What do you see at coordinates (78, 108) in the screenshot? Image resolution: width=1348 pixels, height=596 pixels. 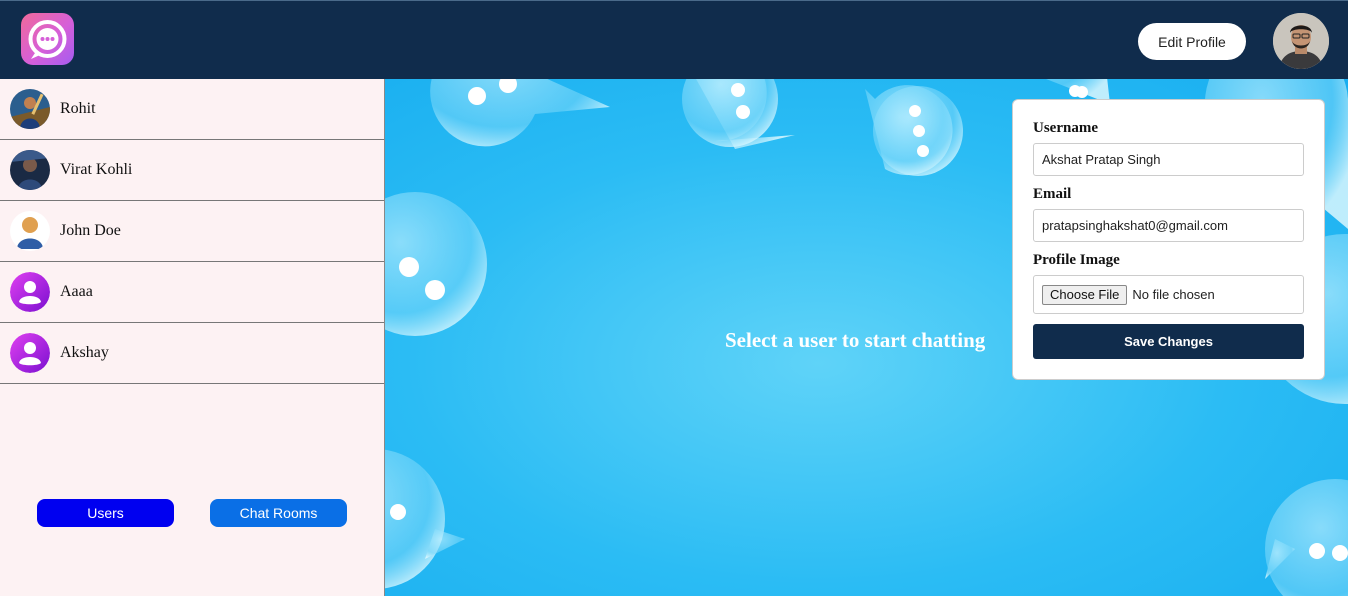 I see `user-name: Rohit` at bounding box center [78, 108].